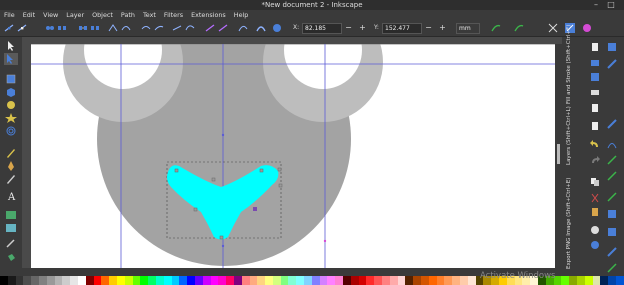 The height and width of the screenshot is (285, 624). What do you see at coordinates (9, 28) in the screenshot?
I see `insert-node-icon` at bounding box center [9, 28].